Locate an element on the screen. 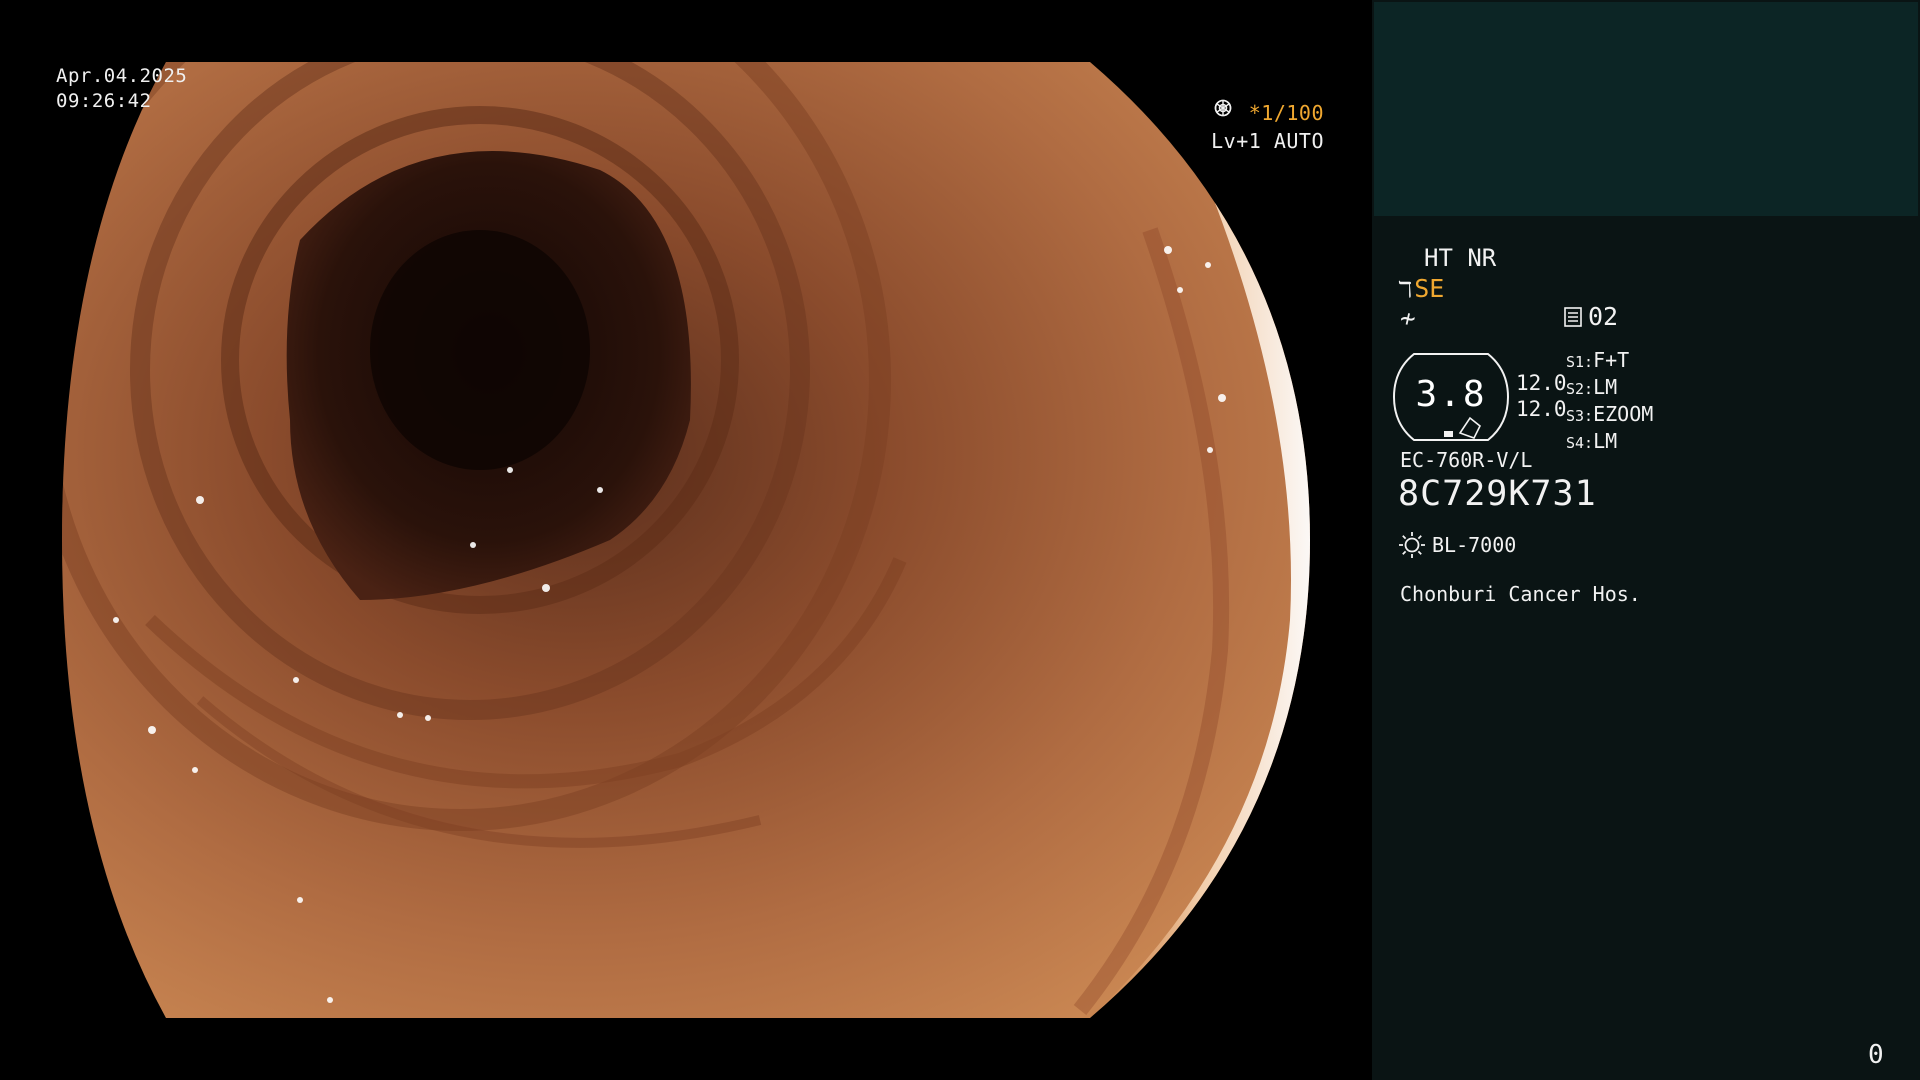  exposure-level-text: Lv+1 AUTO is located at coordinates (1267, 141).